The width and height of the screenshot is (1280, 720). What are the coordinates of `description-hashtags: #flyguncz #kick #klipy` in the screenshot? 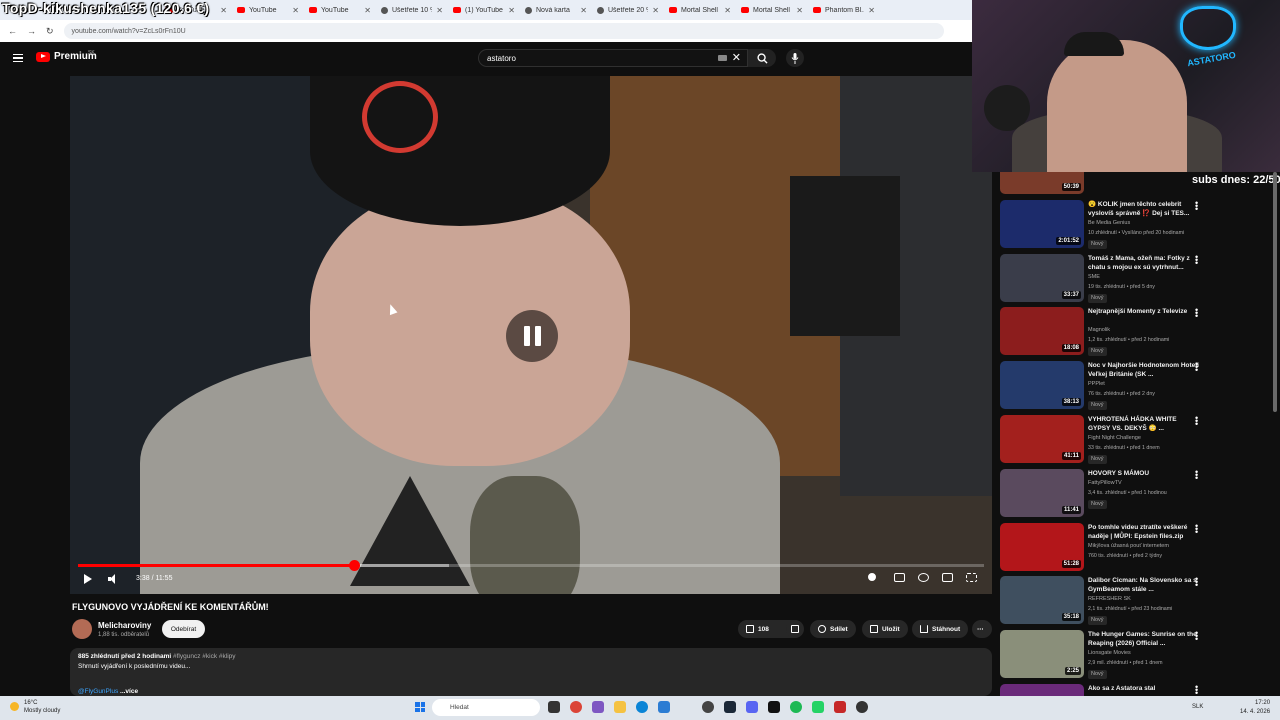 It's located at (204, 656).